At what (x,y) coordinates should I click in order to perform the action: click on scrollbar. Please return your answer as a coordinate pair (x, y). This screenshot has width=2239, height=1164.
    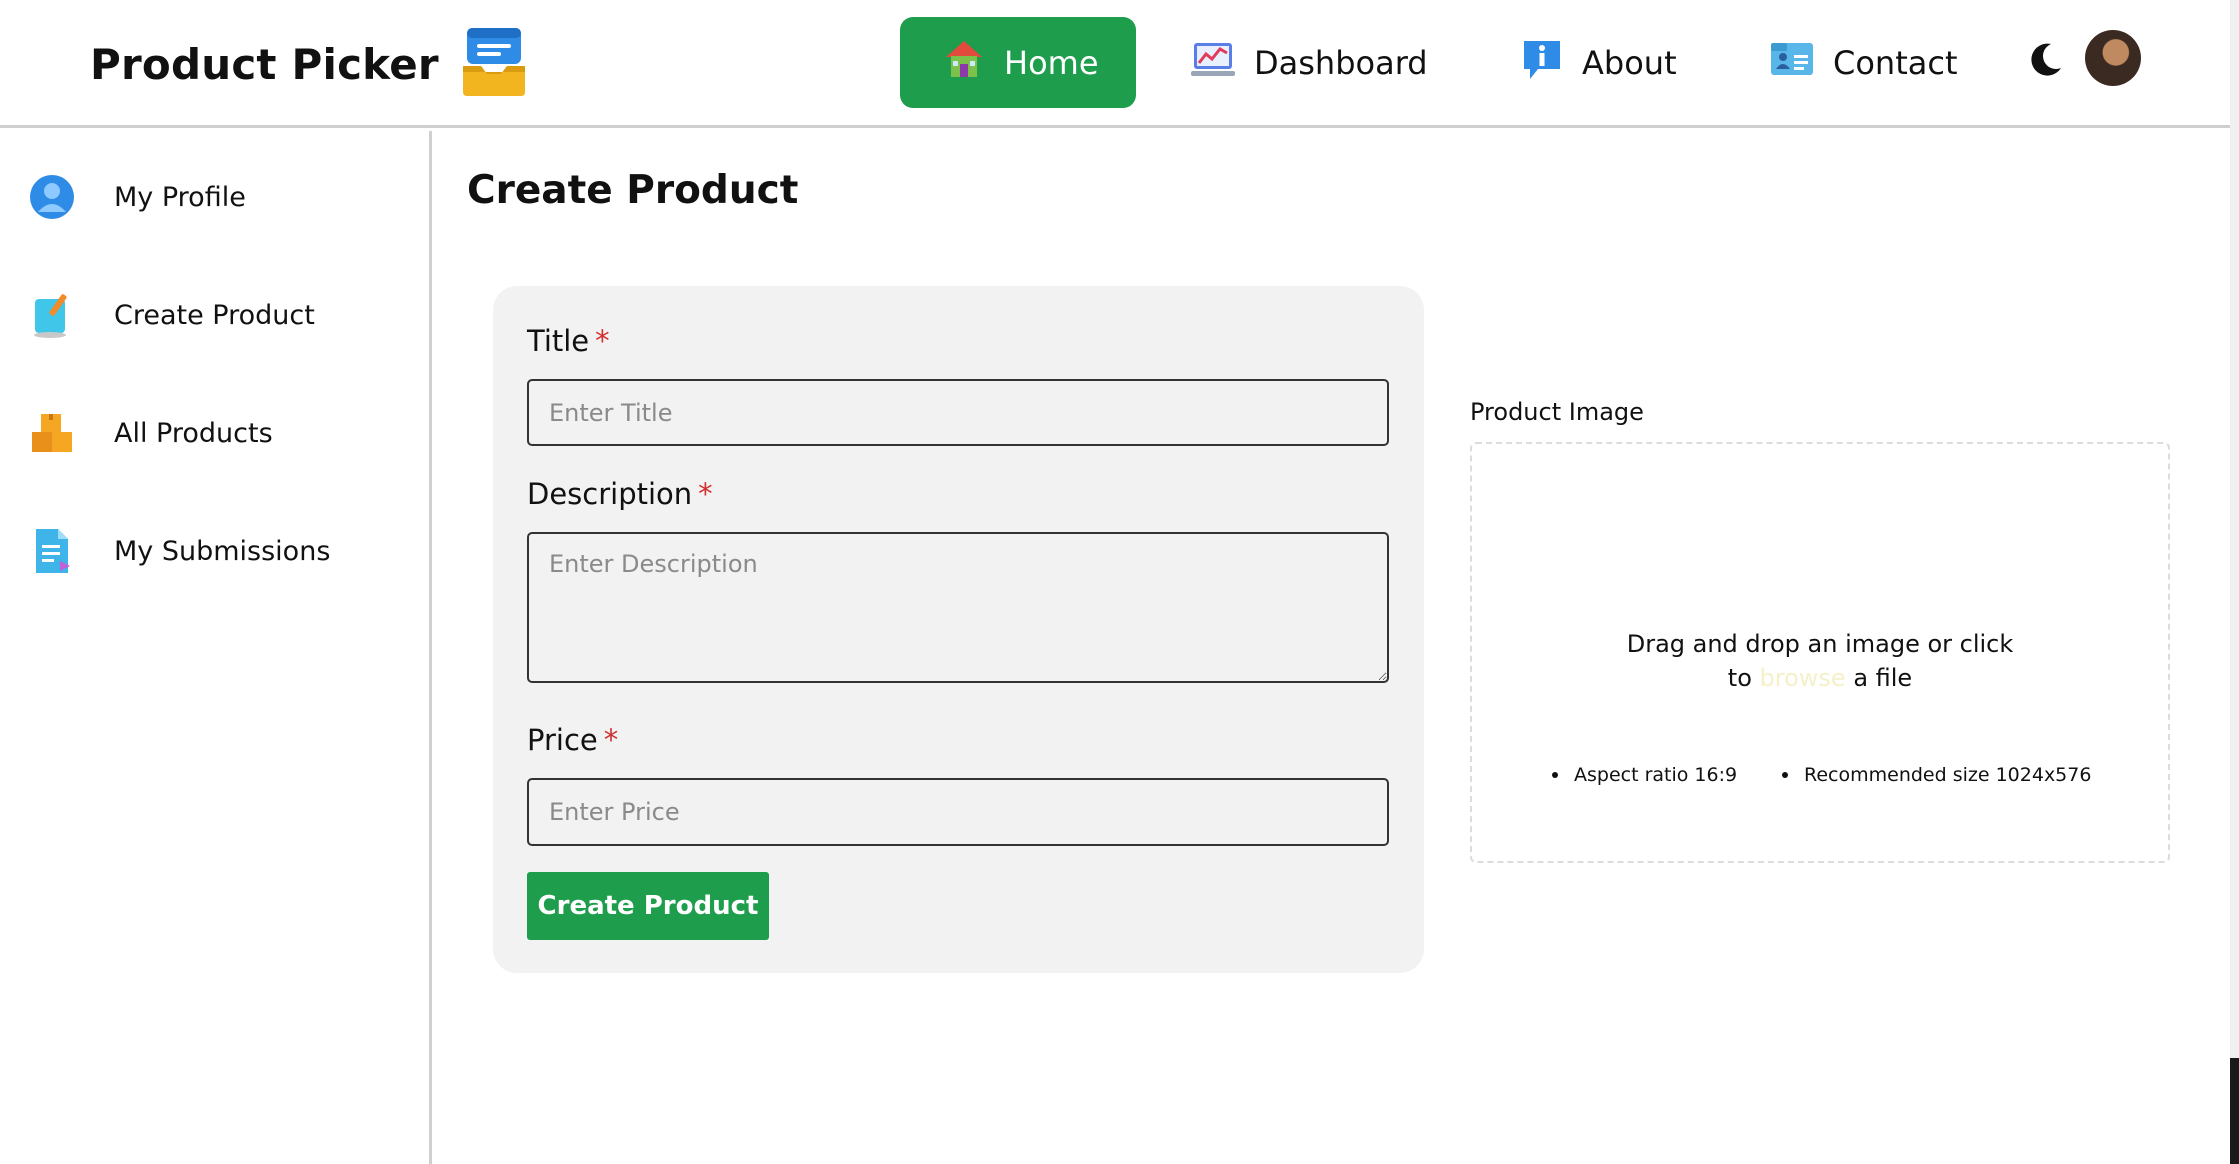
    Looking at the image, I should click on (2234, 582).